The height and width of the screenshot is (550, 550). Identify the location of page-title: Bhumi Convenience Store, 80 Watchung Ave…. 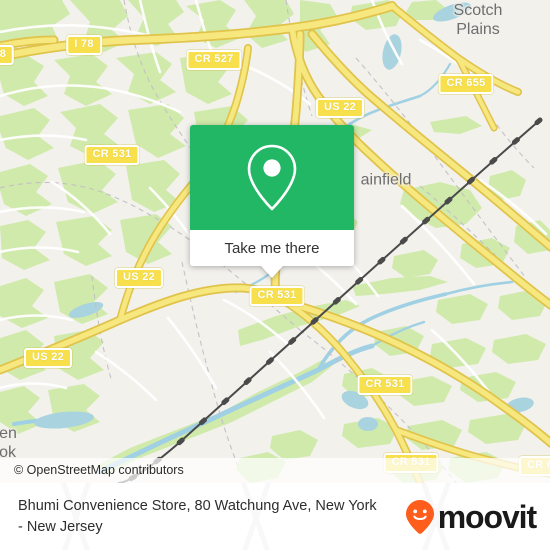
(197, 516).